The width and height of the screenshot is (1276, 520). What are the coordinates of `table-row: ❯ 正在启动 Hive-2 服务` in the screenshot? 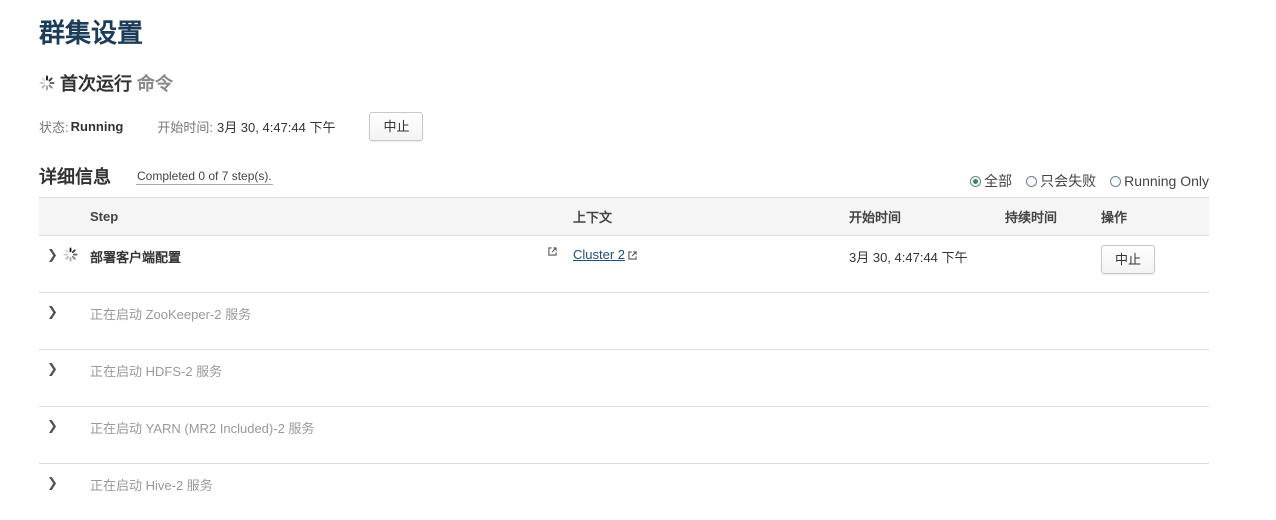 It's located at (624, 492).